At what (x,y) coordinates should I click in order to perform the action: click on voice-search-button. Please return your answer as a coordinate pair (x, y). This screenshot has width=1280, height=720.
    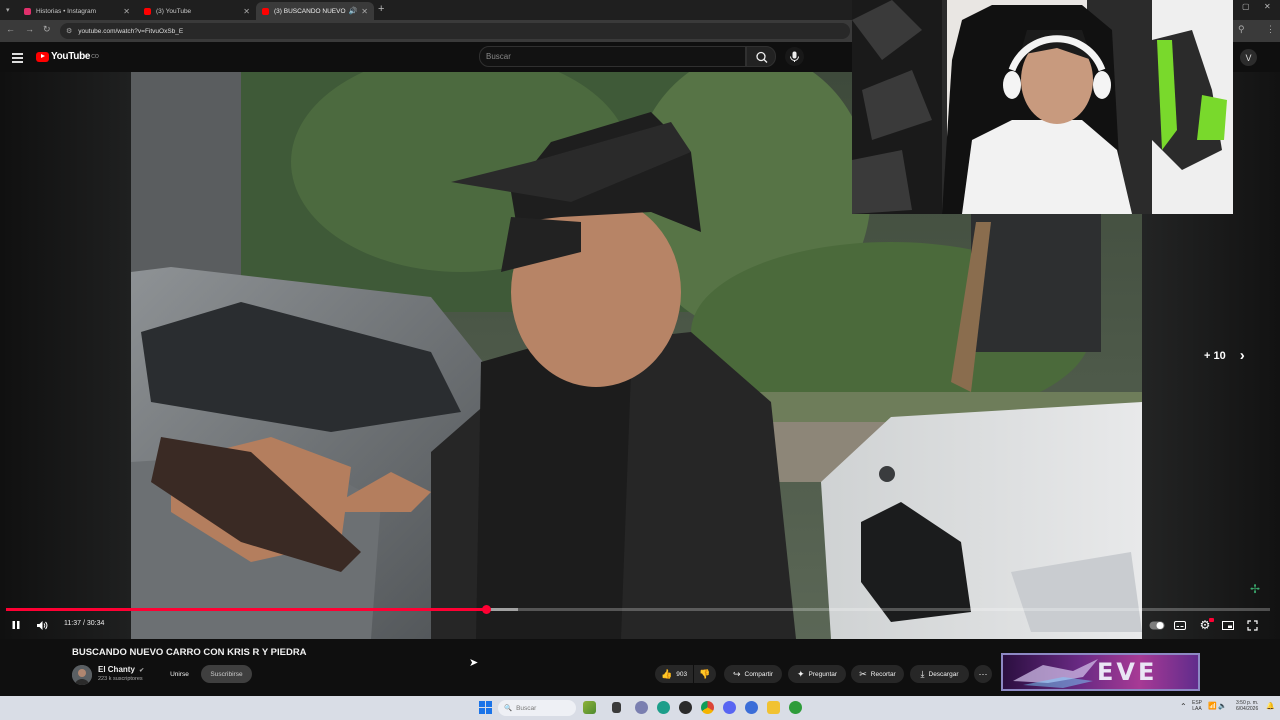
    Looking at the image, I should click on (794, 56).